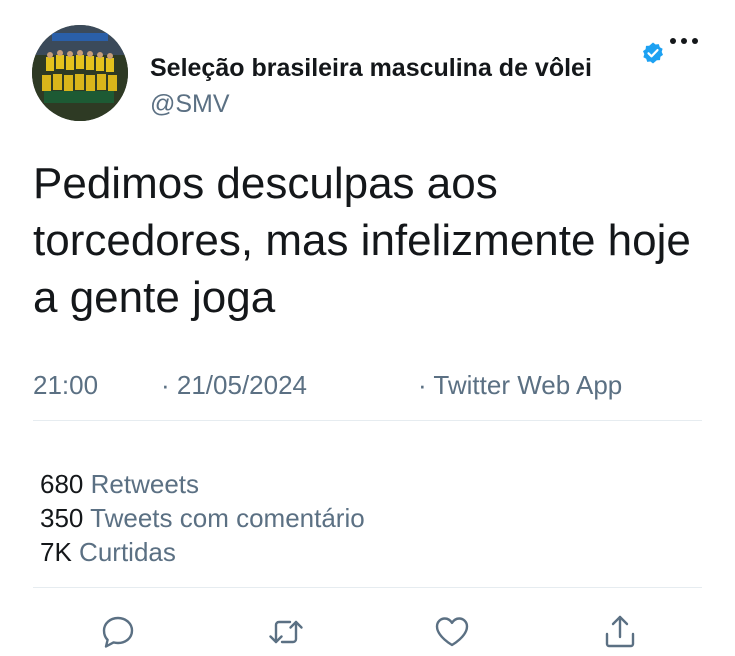  I want to click on reply-icon, so click(118, 632).